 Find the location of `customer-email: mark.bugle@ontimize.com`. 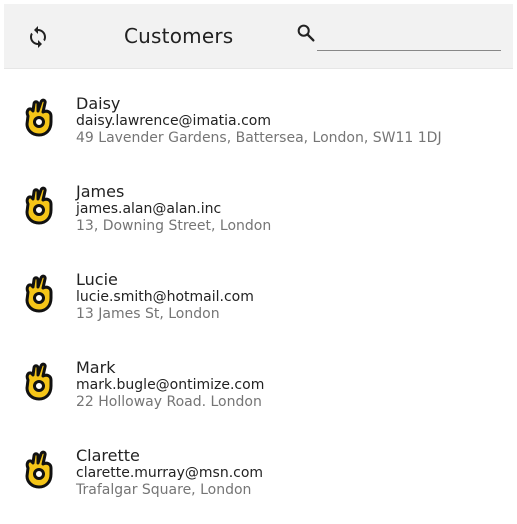

customer-email: mark.bugle@ontimize.com is located at coordinates (170, 385).